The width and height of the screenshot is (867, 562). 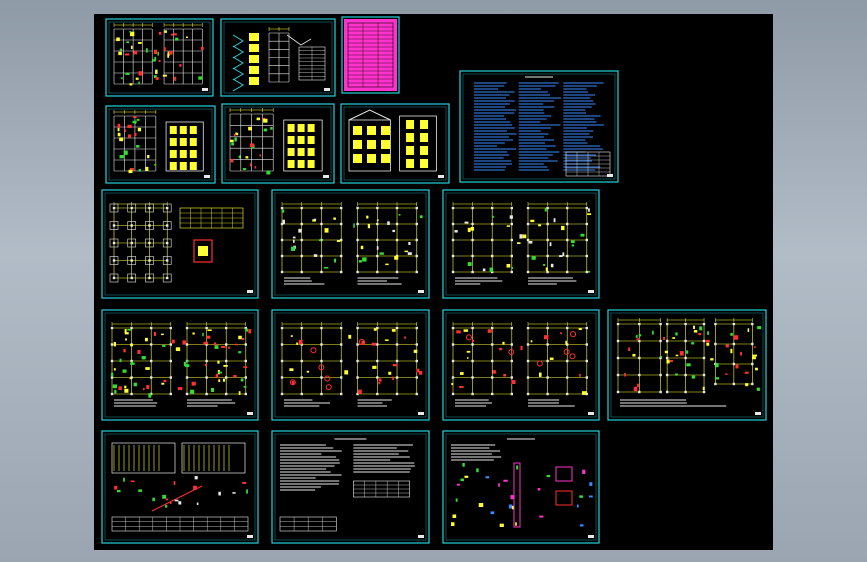 What do you see at coordinates (278, 57) in the screenshot?
I see `drawing-sheet-s2` at bounding box center [278, 57].